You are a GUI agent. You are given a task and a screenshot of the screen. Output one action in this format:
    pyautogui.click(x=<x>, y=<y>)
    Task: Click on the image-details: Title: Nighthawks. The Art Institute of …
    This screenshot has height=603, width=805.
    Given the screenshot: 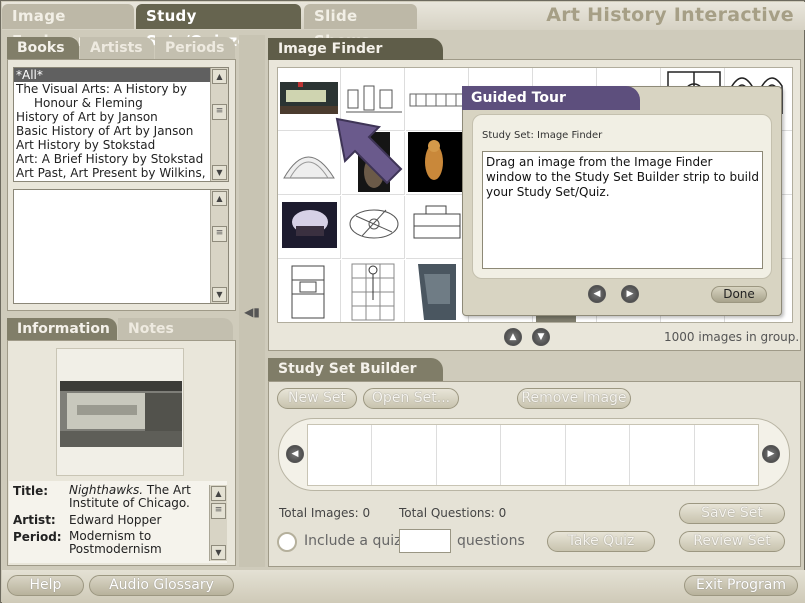 What is the action you would take?
    pyautogui.click(x=118, y=522)
    